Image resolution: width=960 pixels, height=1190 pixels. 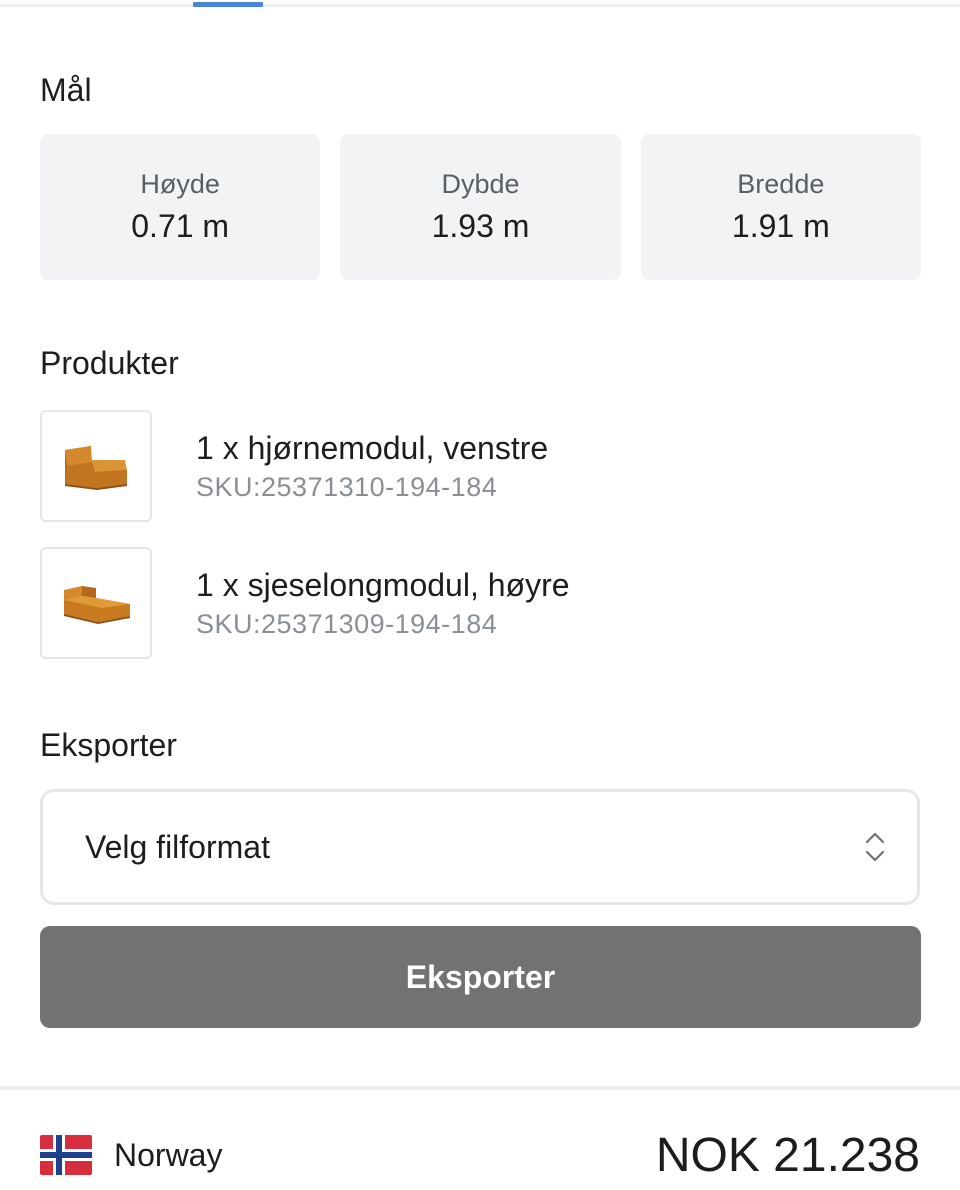 I want to click on width-label: Bredde, so click(x=781, y=184).